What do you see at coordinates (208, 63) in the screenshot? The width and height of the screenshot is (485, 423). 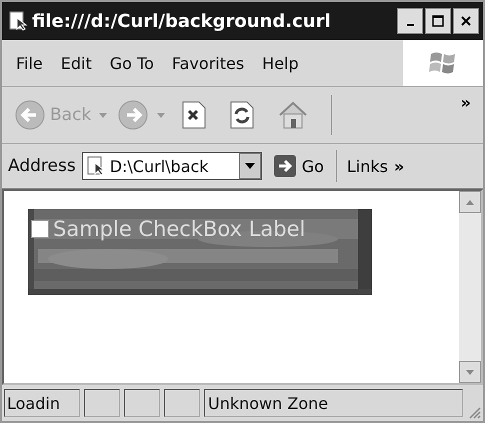 I see `menu-item: Favorites` at bounding box center [208, 63].